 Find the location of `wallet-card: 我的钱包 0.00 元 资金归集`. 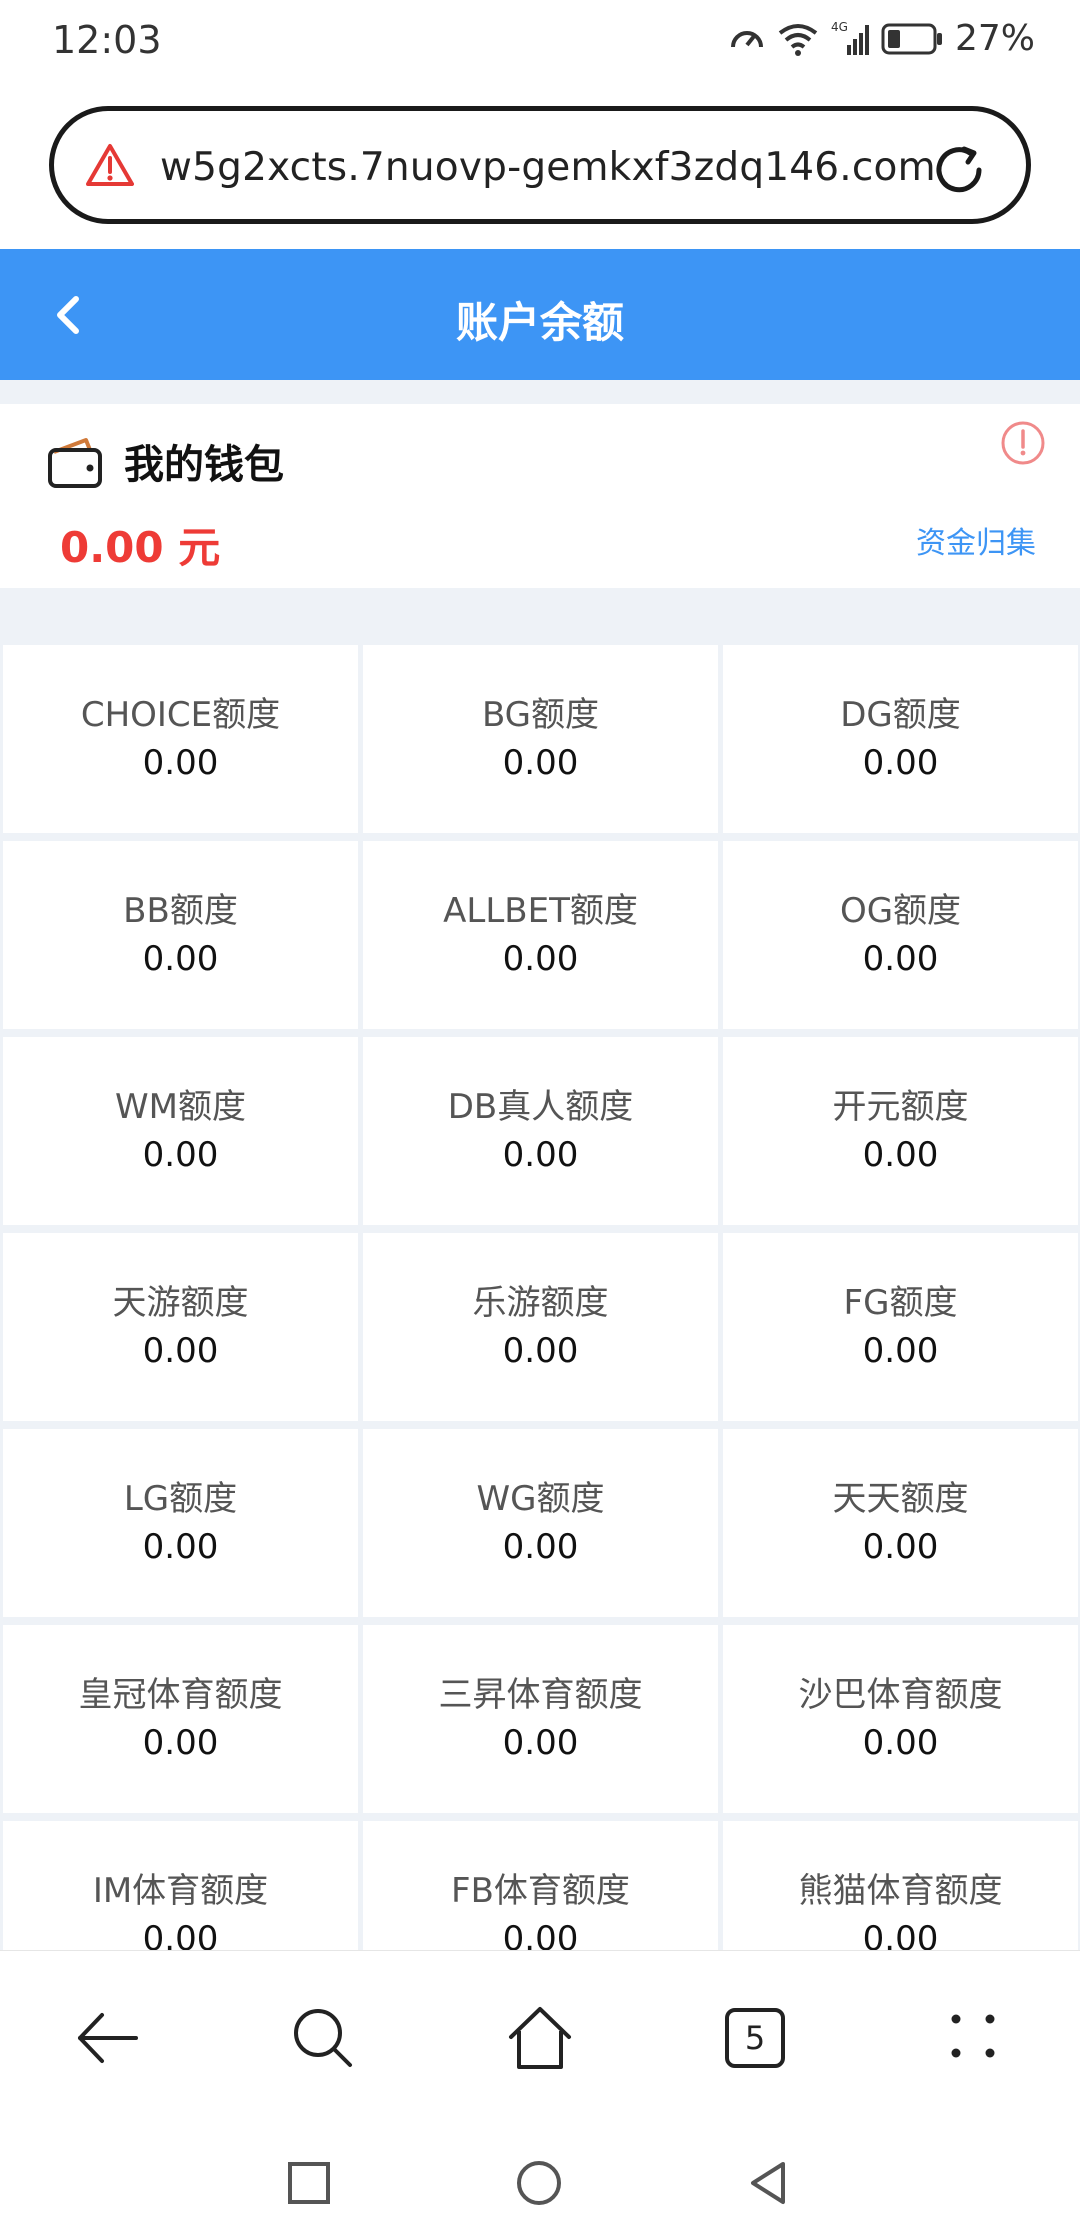

wallet-card: 我的钱包 0.00 元 资金归集 is located at coordinates (540, 496).